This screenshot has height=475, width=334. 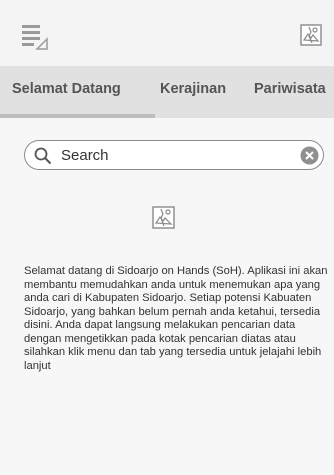 I want to click on active-tab-indicator, so click(x=77, y=116).